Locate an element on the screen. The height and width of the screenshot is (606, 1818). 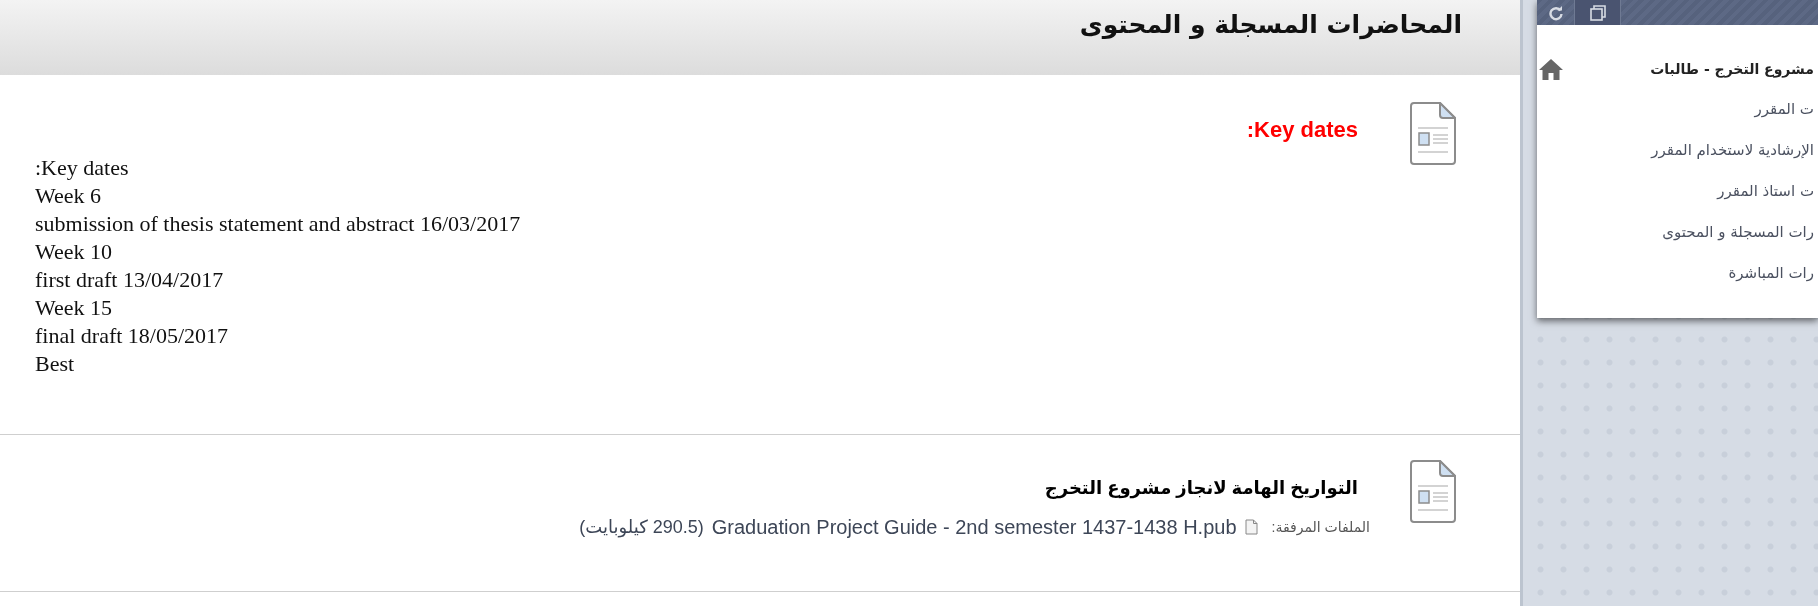
menu-link: ت المقرر is located at coordinates (1784, 109).